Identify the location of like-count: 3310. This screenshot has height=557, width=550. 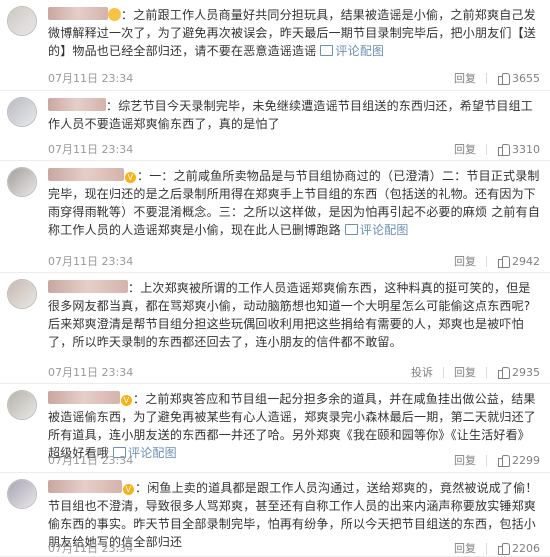
(526, 149).